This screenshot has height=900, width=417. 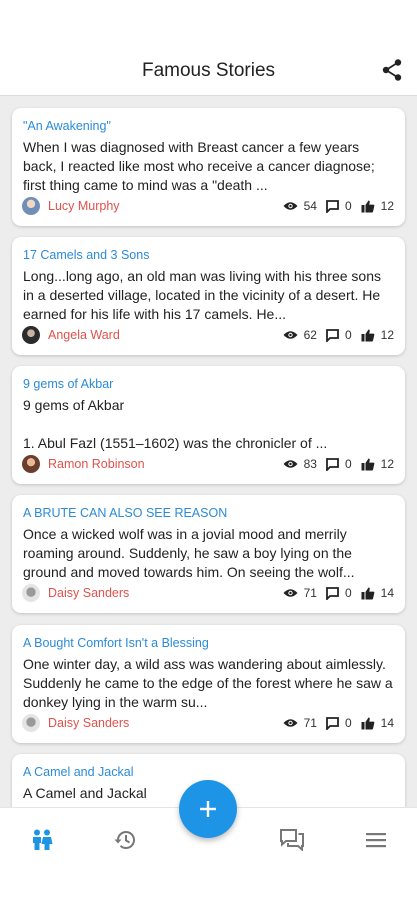 I want to click on story-title: A BRUTE CAN ALSO SEE REASON, so click(x=208, y=514).